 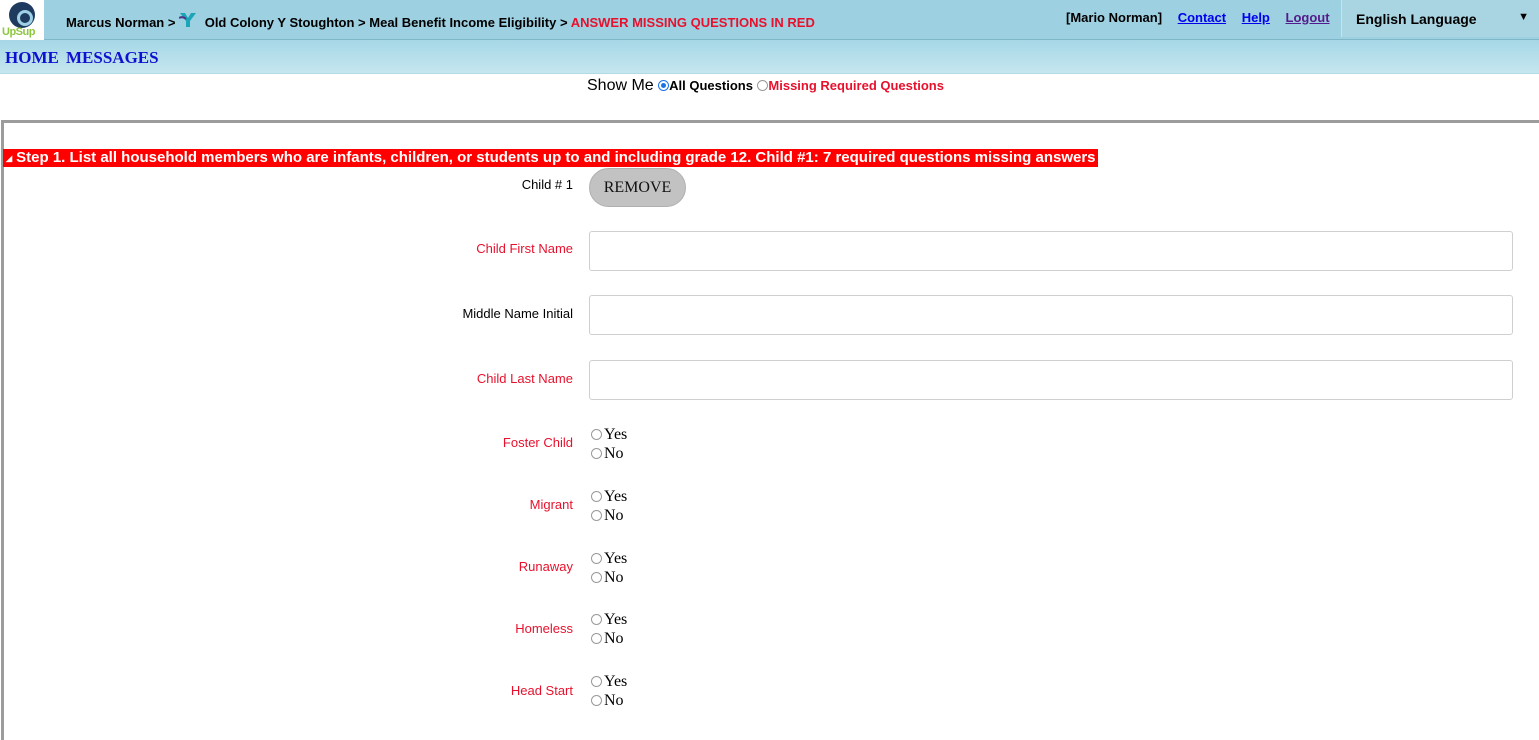 What do you see at coordinates (517, 313) in the screenshot?
I see `middle-initial-label: Middle Name Initial` at bounding box center [517, 313].